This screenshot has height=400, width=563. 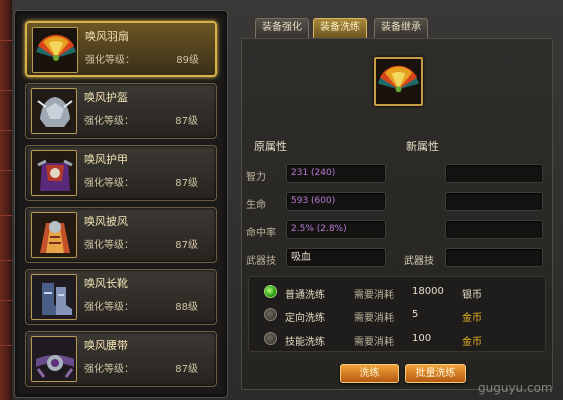 I want to click on attr-label-new-weapon-skill: 武器技, so click(x=419, y=261).